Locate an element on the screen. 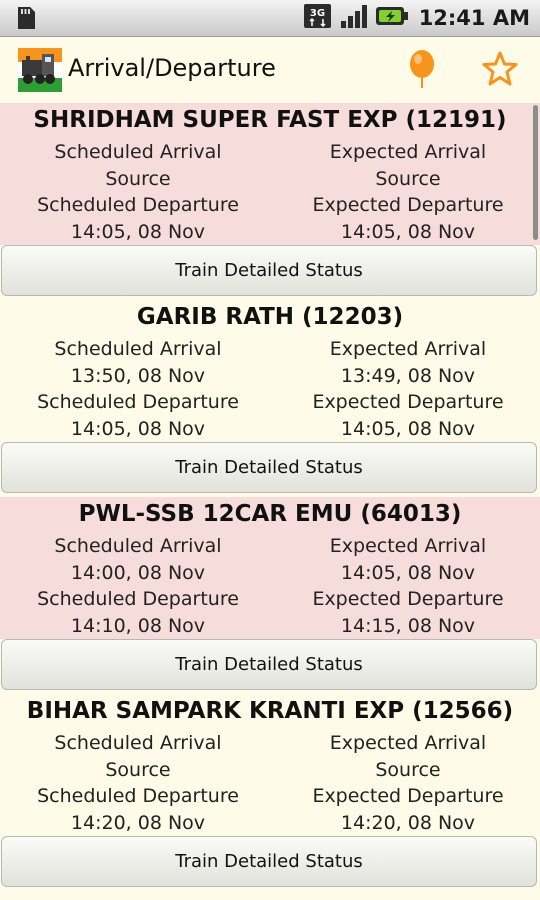 The width and height of the screenshot is (540, 900). train-name: SHRIDHAM SUPER FAST EXP (12191) is located at coordinates (270, 120).